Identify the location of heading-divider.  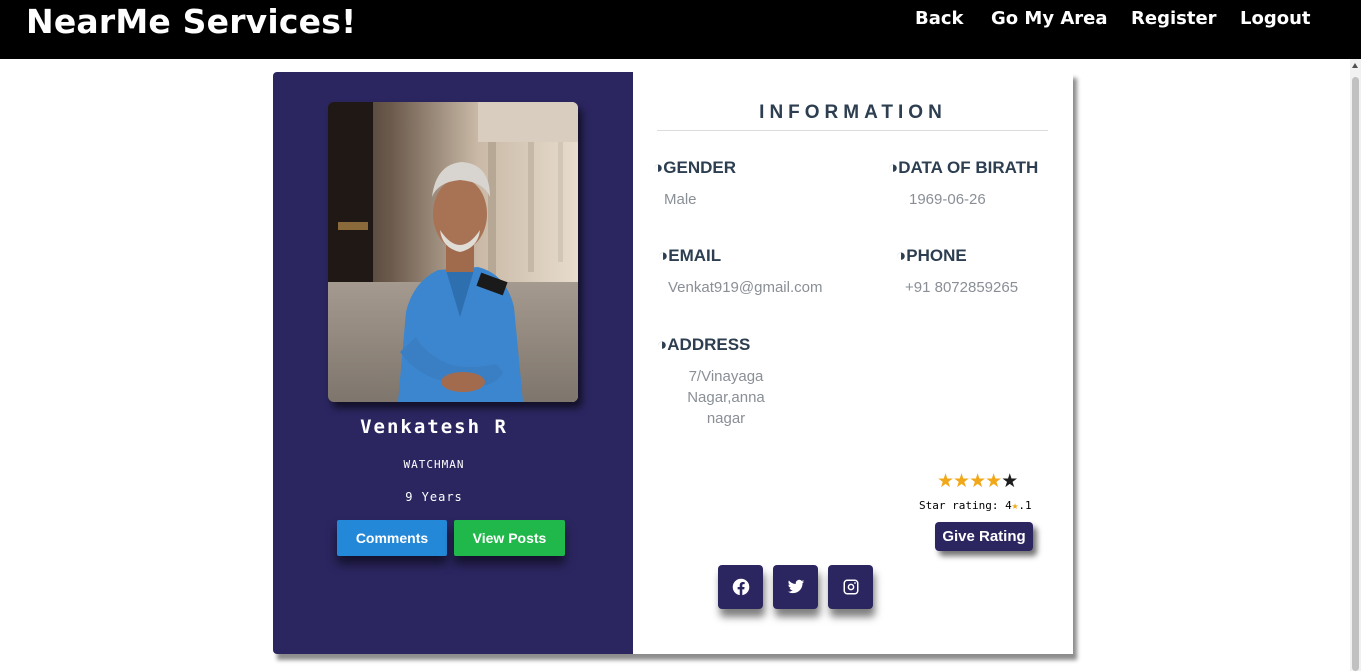
(852, 130).